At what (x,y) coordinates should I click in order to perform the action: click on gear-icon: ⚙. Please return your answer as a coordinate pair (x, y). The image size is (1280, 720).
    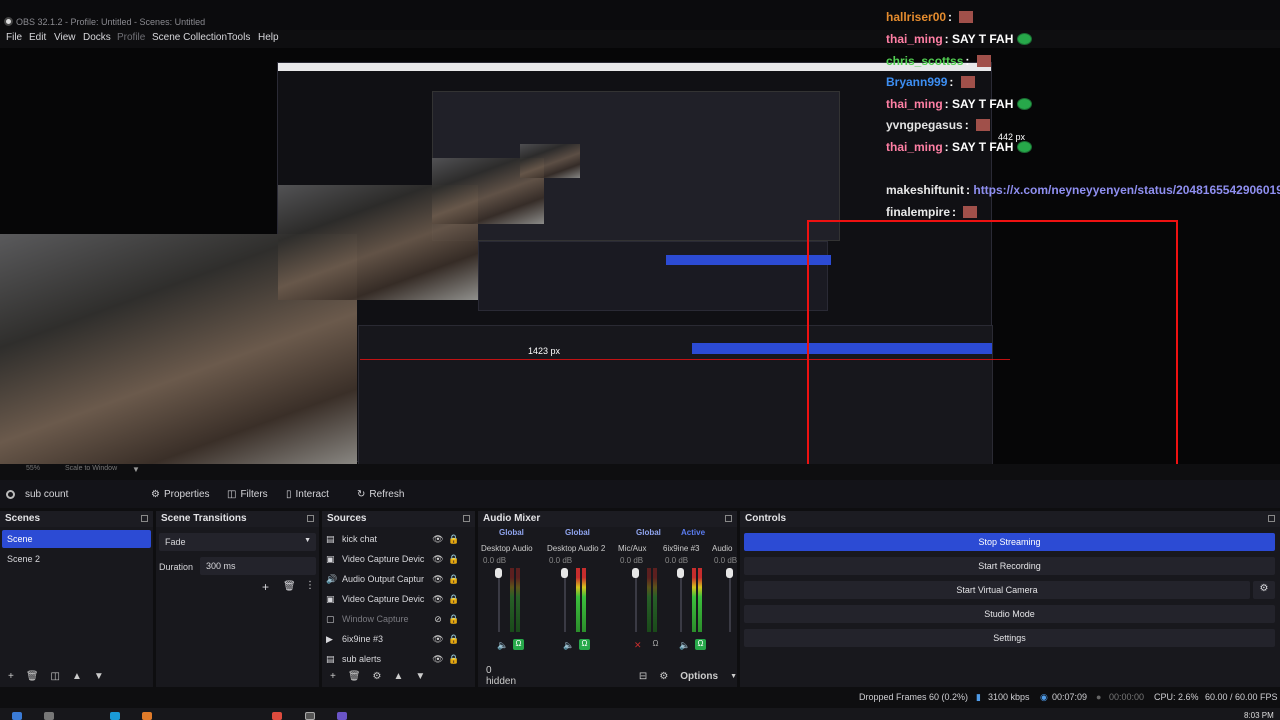
    Looking at the image, I should click on (377, 676).